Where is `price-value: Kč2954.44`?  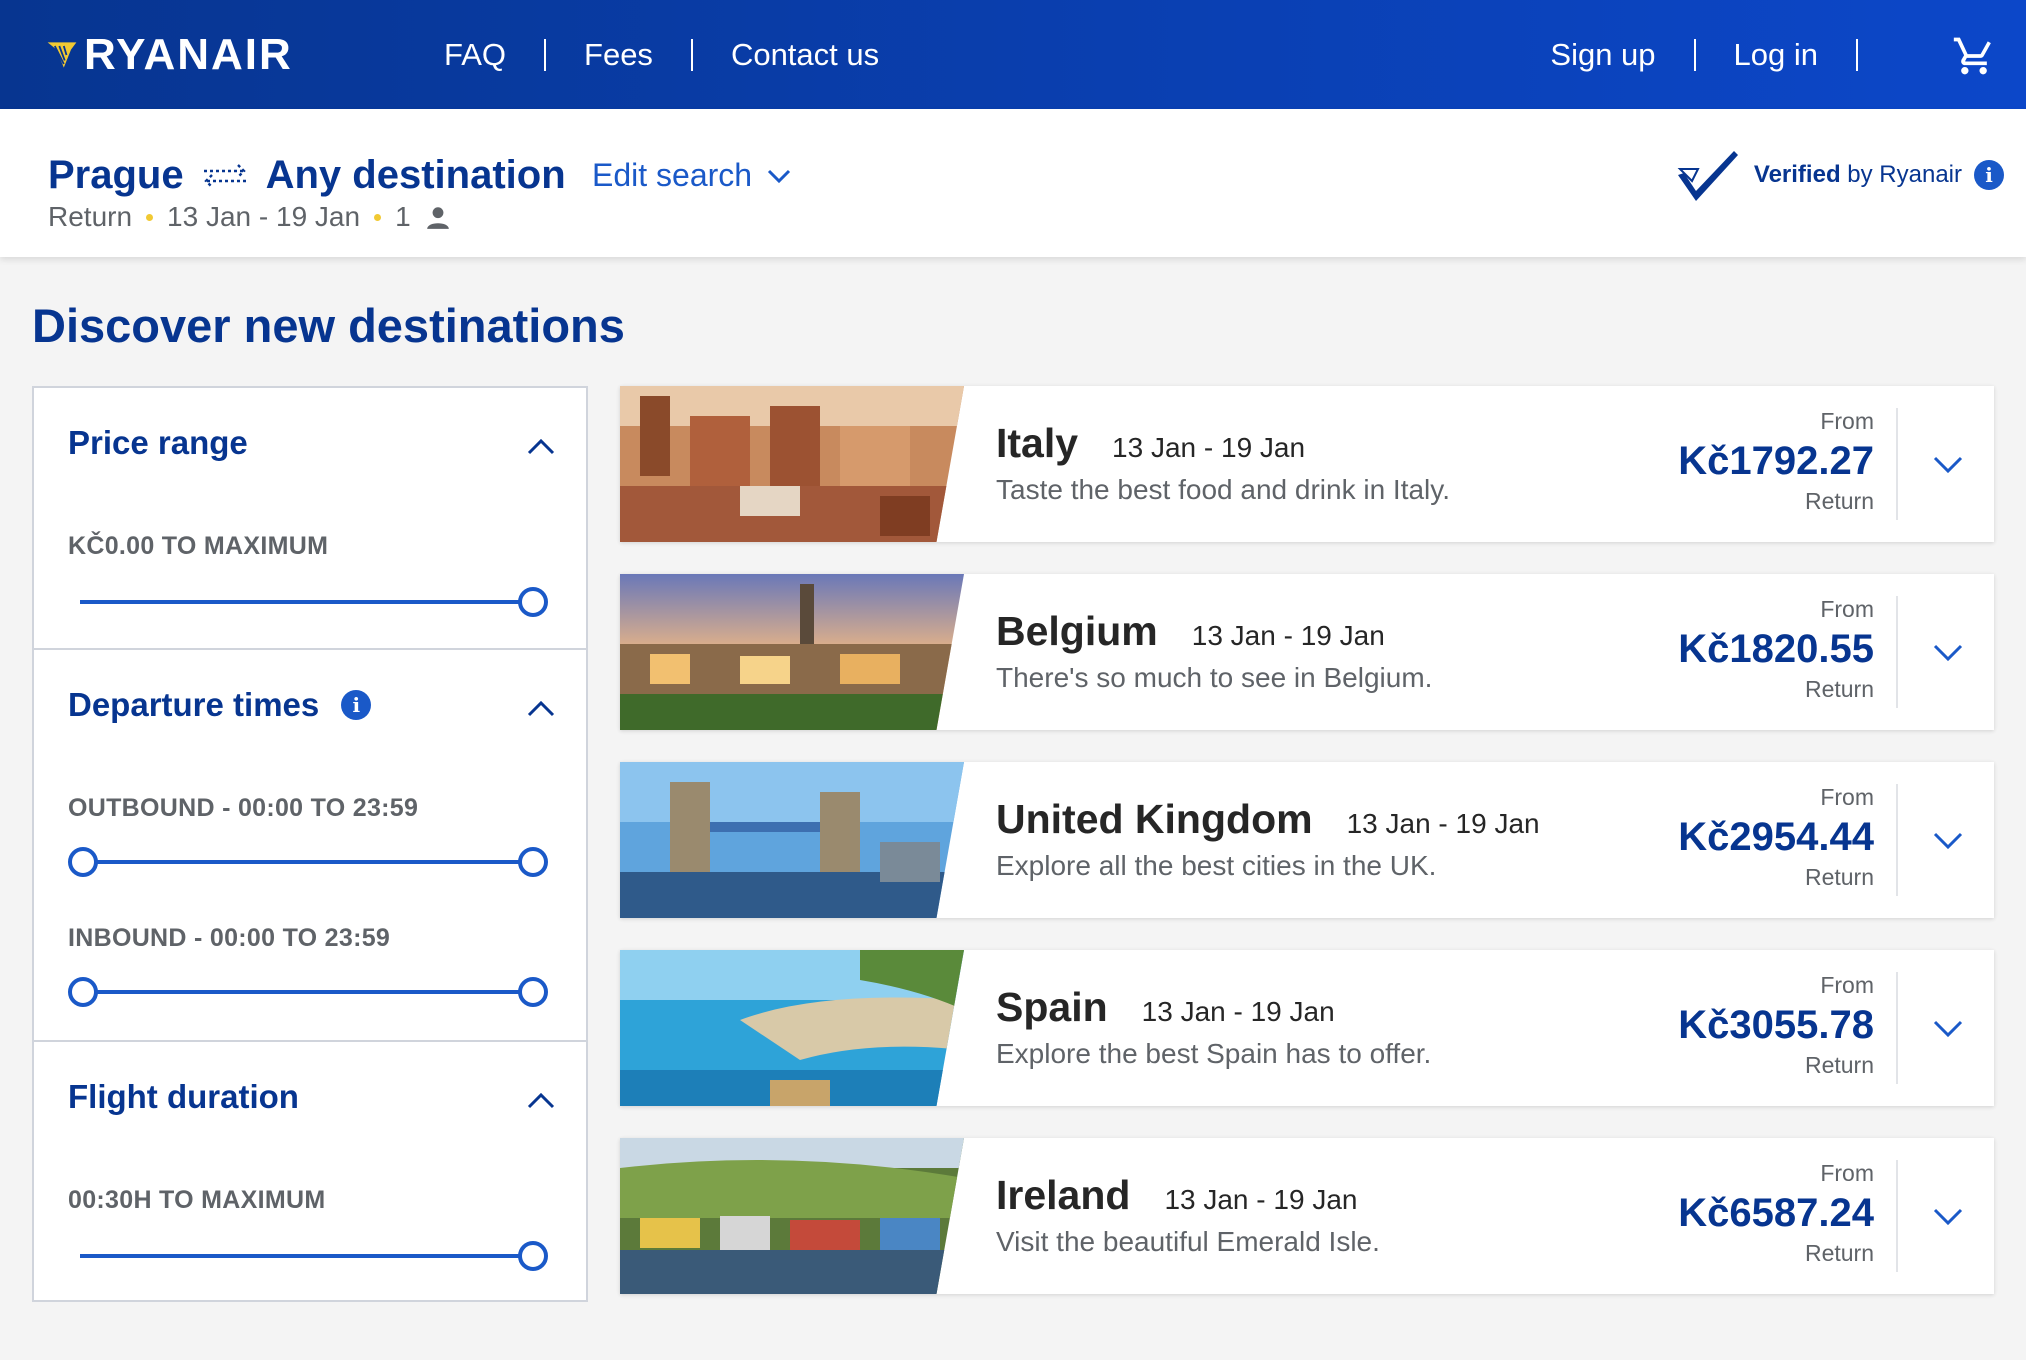 price-value: Kč2954.44 is located at coordinates (1776, 837).